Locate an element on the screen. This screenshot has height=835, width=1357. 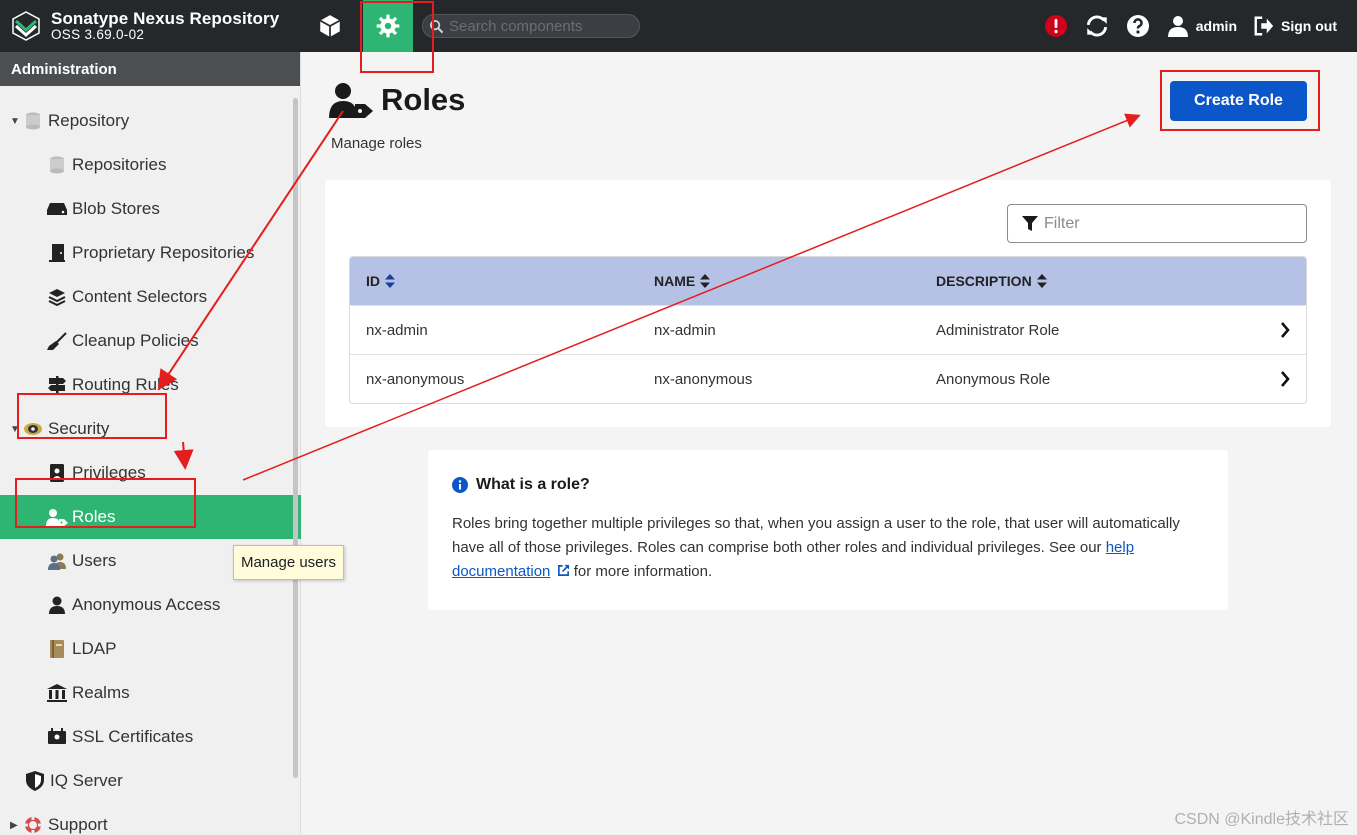
table-row: nx-admin nx-admin Administrator Role is located at coordinates (828, 329).